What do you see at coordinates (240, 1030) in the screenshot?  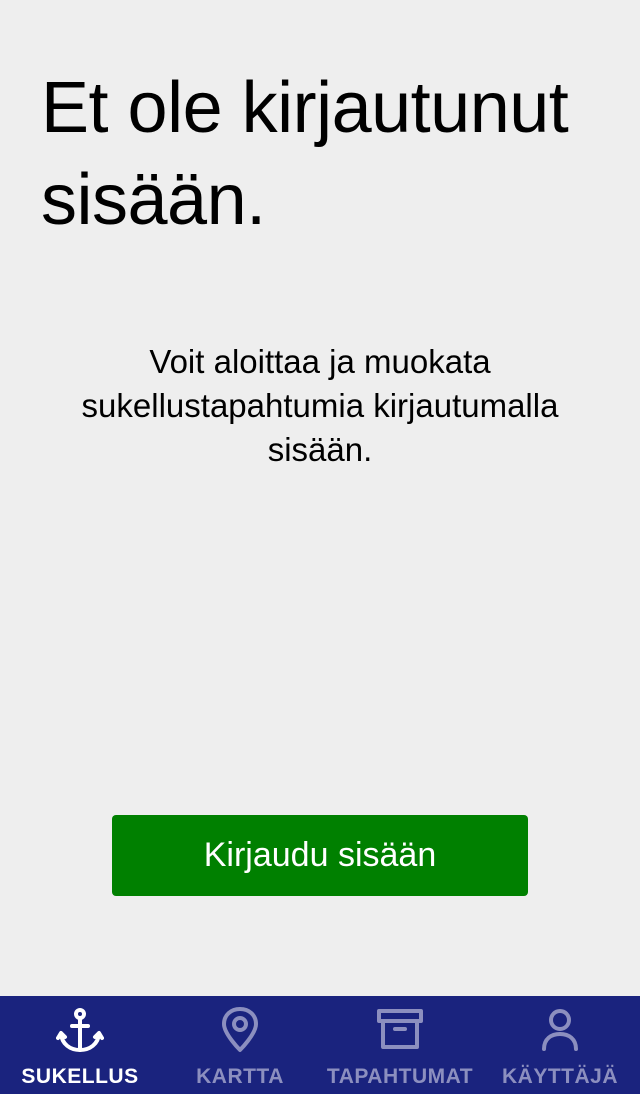 I see `map-pin-icon` at bounding box center [240, 1030].